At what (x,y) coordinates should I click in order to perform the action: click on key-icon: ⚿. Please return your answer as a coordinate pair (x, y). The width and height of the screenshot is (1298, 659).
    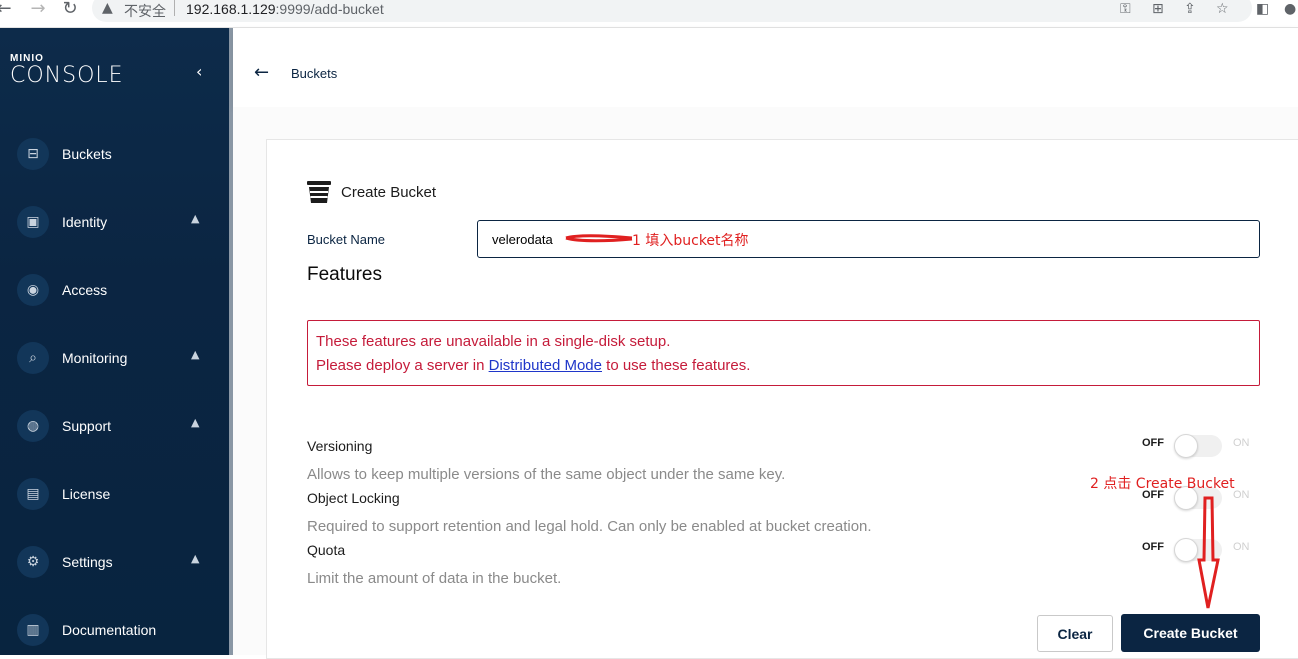
    Looking at the image, I should click on (1125, 9).